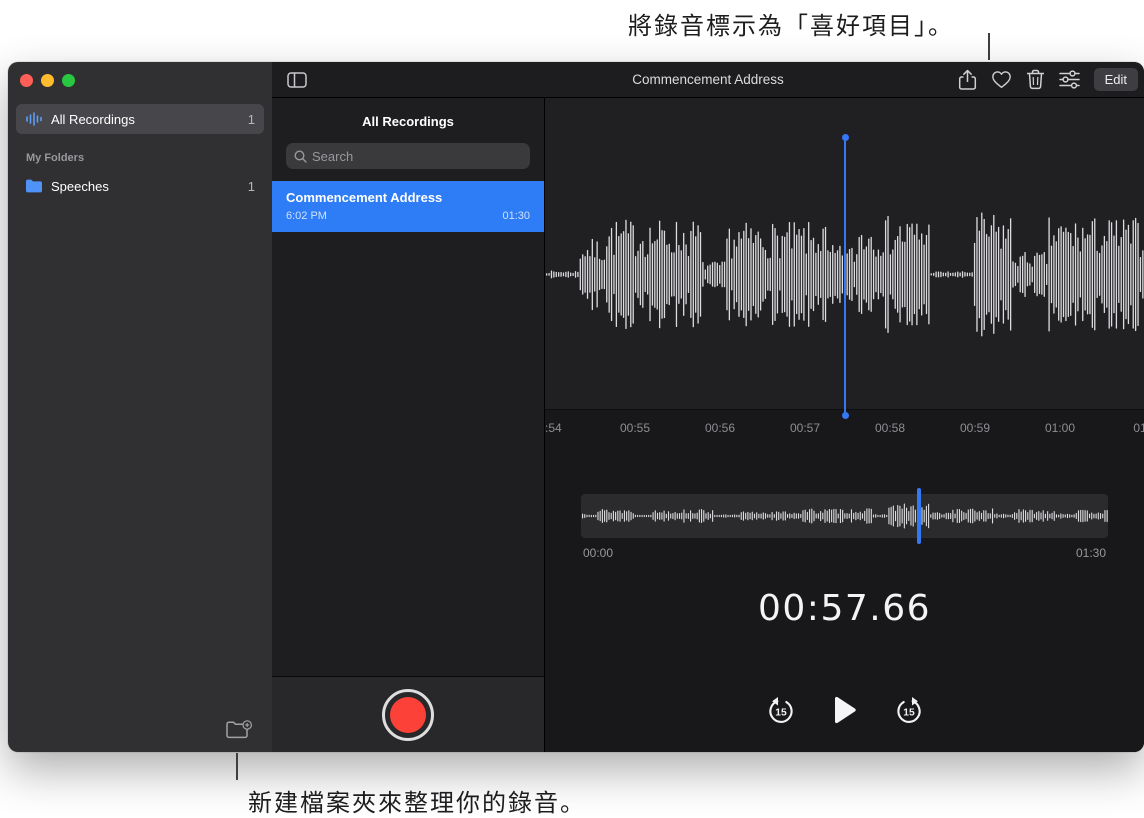 This screenshot has height=818, width=1144. What do you see at coordinates (140, 186) in the screenshot?
I see `sidebar-item-speeches: Speeches 1` at bounding box center [140, 186].